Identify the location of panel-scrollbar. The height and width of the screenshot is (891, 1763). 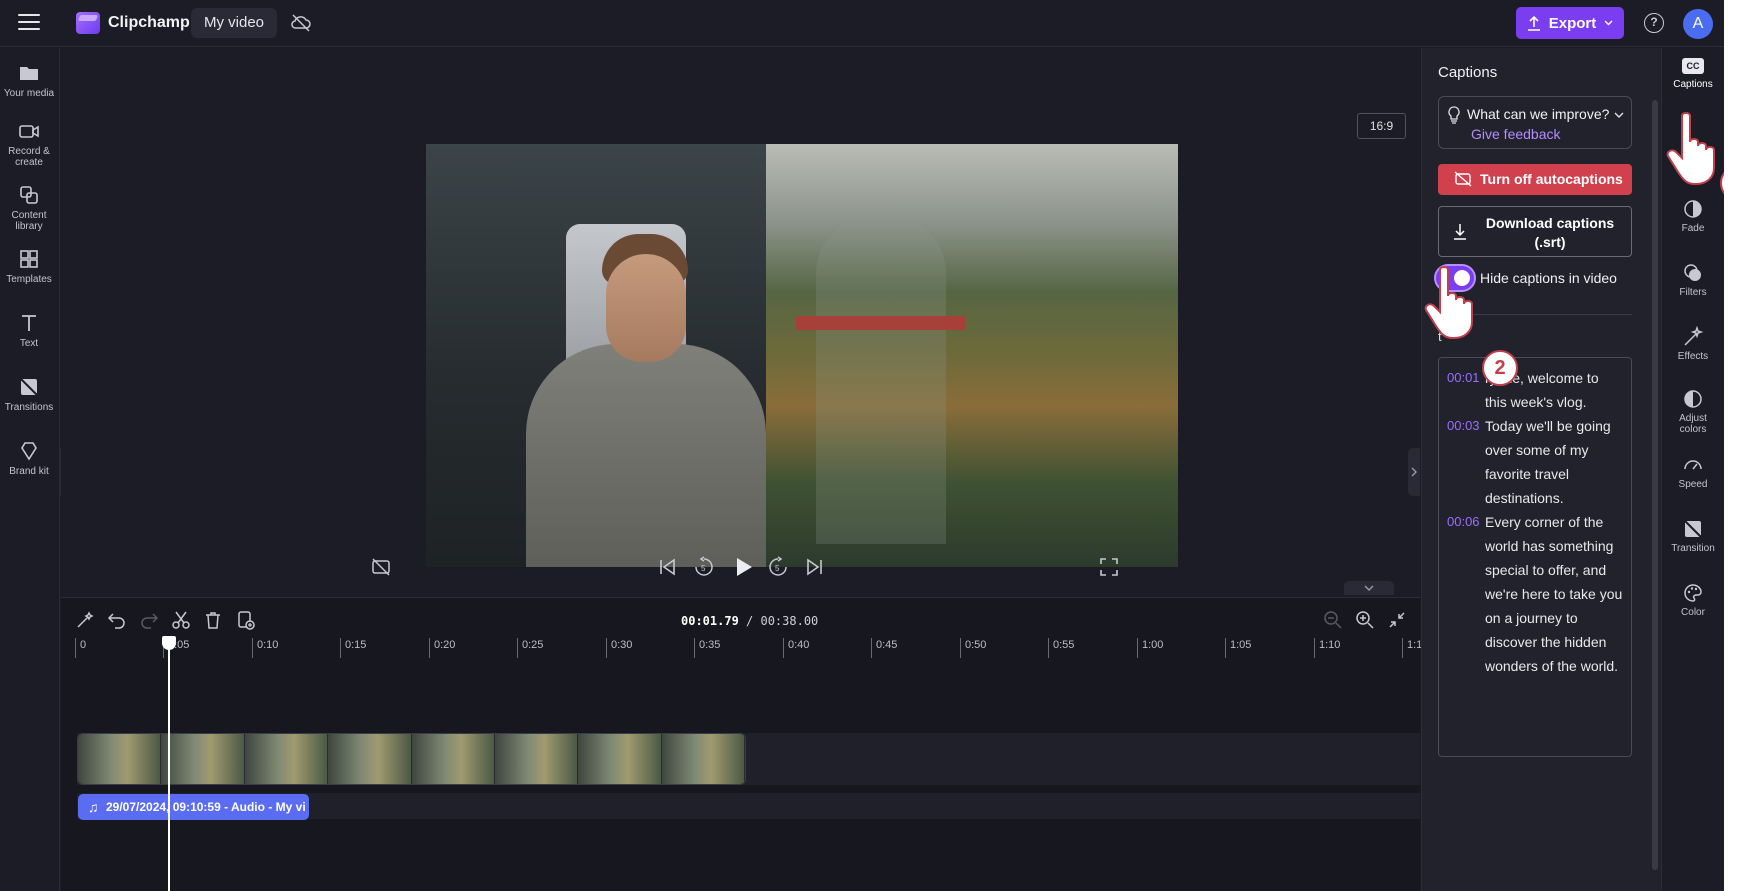
(1655, 485).